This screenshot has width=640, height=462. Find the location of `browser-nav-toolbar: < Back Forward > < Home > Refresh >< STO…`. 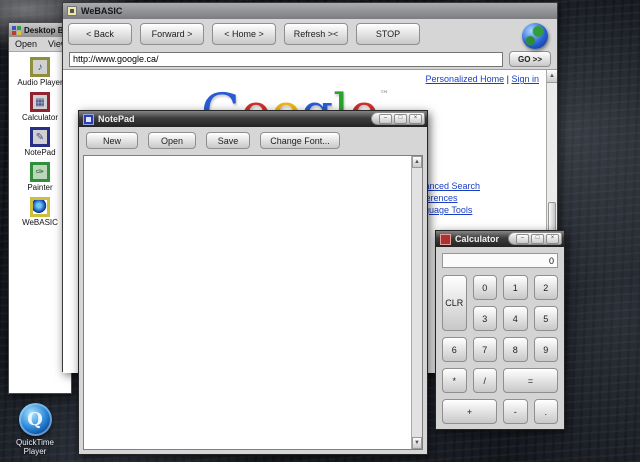

browser-nav-toolbar: < Back Forward > < Home > Refresh >< STO… is located at coordinates (310, 34).